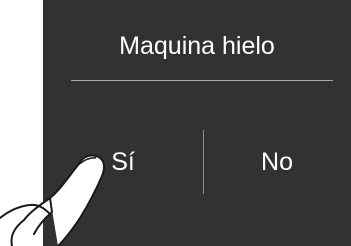 Image resolution: width=351 pixels, height=246 pixels. Describe the element at coordinates (123, 162) in the screenshot. I see `yes-button: Sí` at that location.